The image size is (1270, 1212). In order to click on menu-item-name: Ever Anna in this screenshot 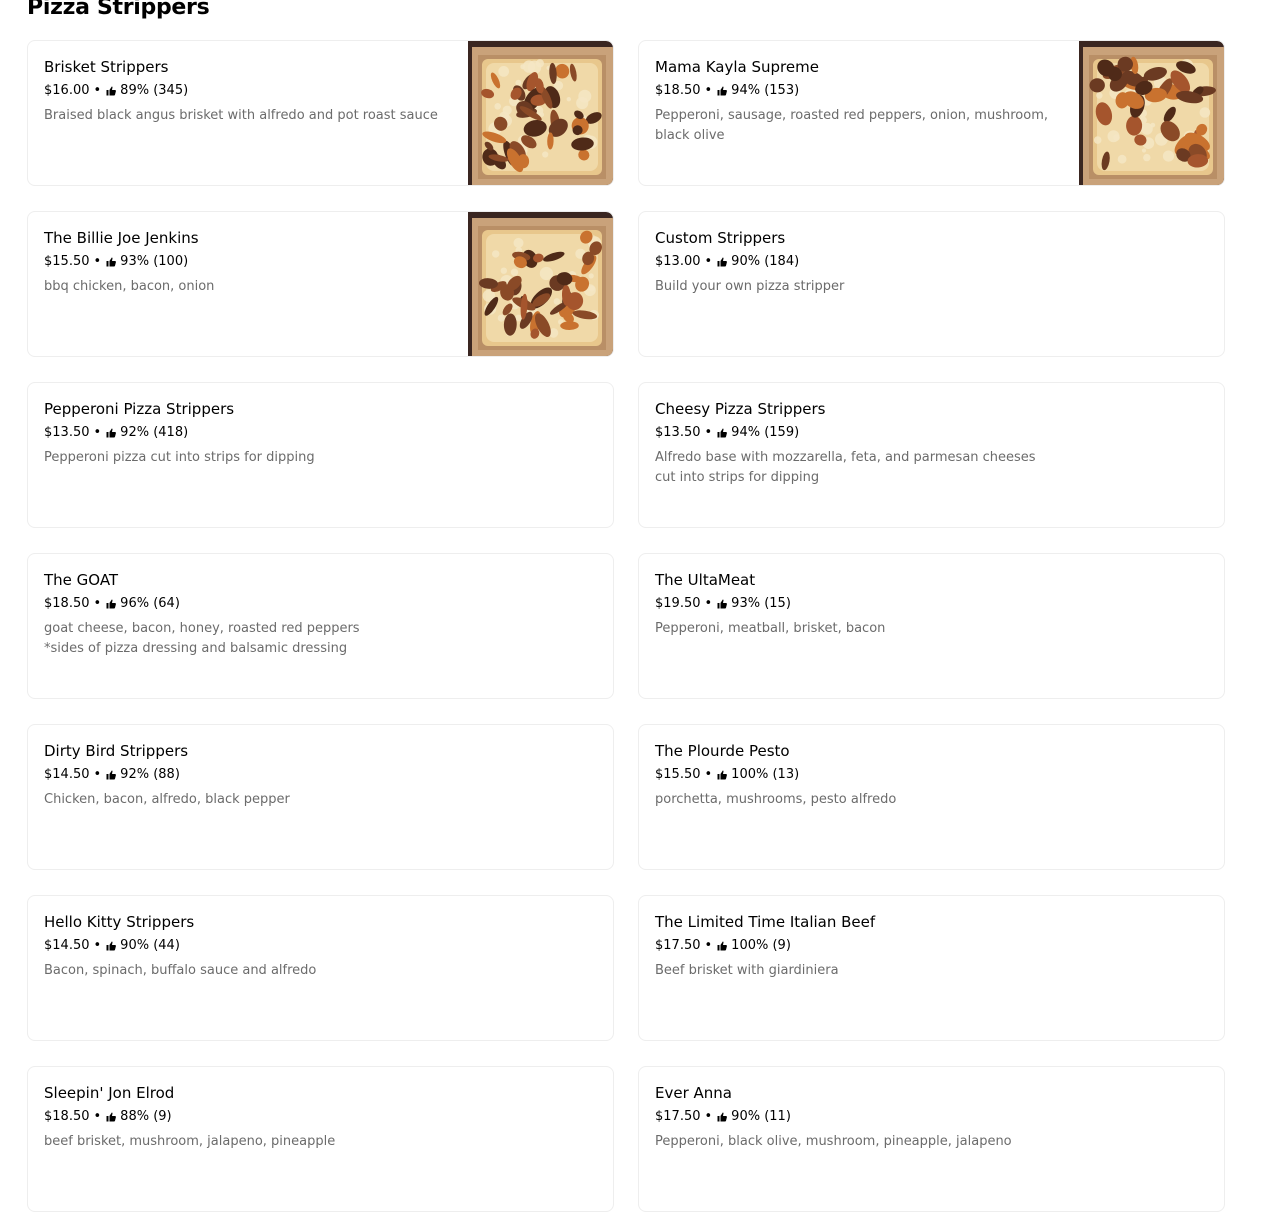, I will do `click(693, 1093)`.